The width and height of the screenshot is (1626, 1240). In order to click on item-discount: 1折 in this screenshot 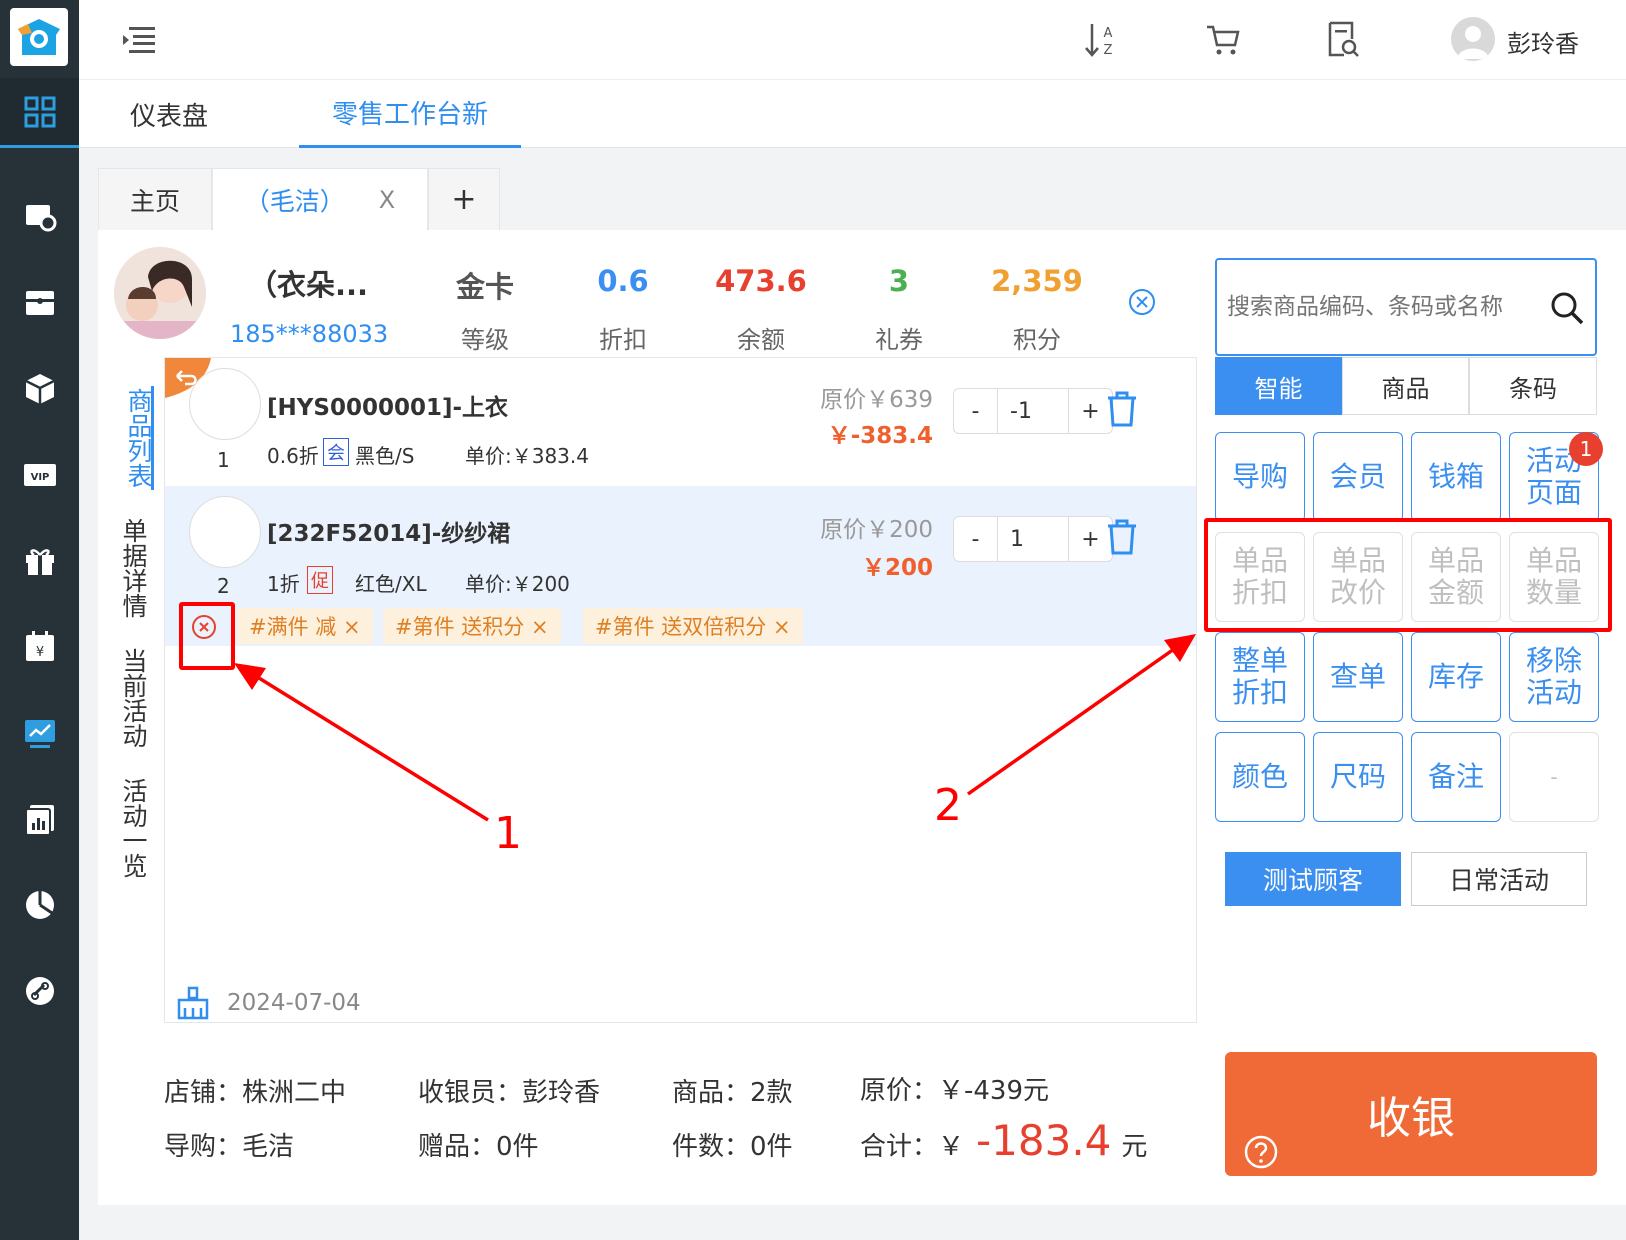, I will do `click(283, 584)`.